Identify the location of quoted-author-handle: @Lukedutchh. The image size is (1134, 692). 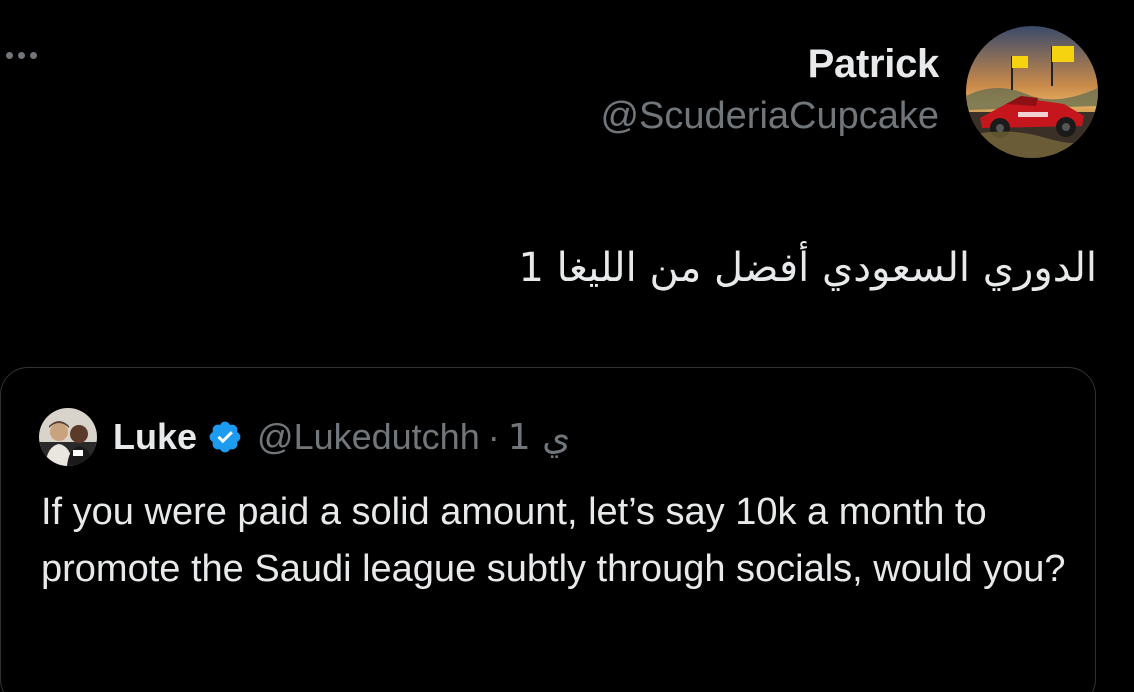
(368, 437).